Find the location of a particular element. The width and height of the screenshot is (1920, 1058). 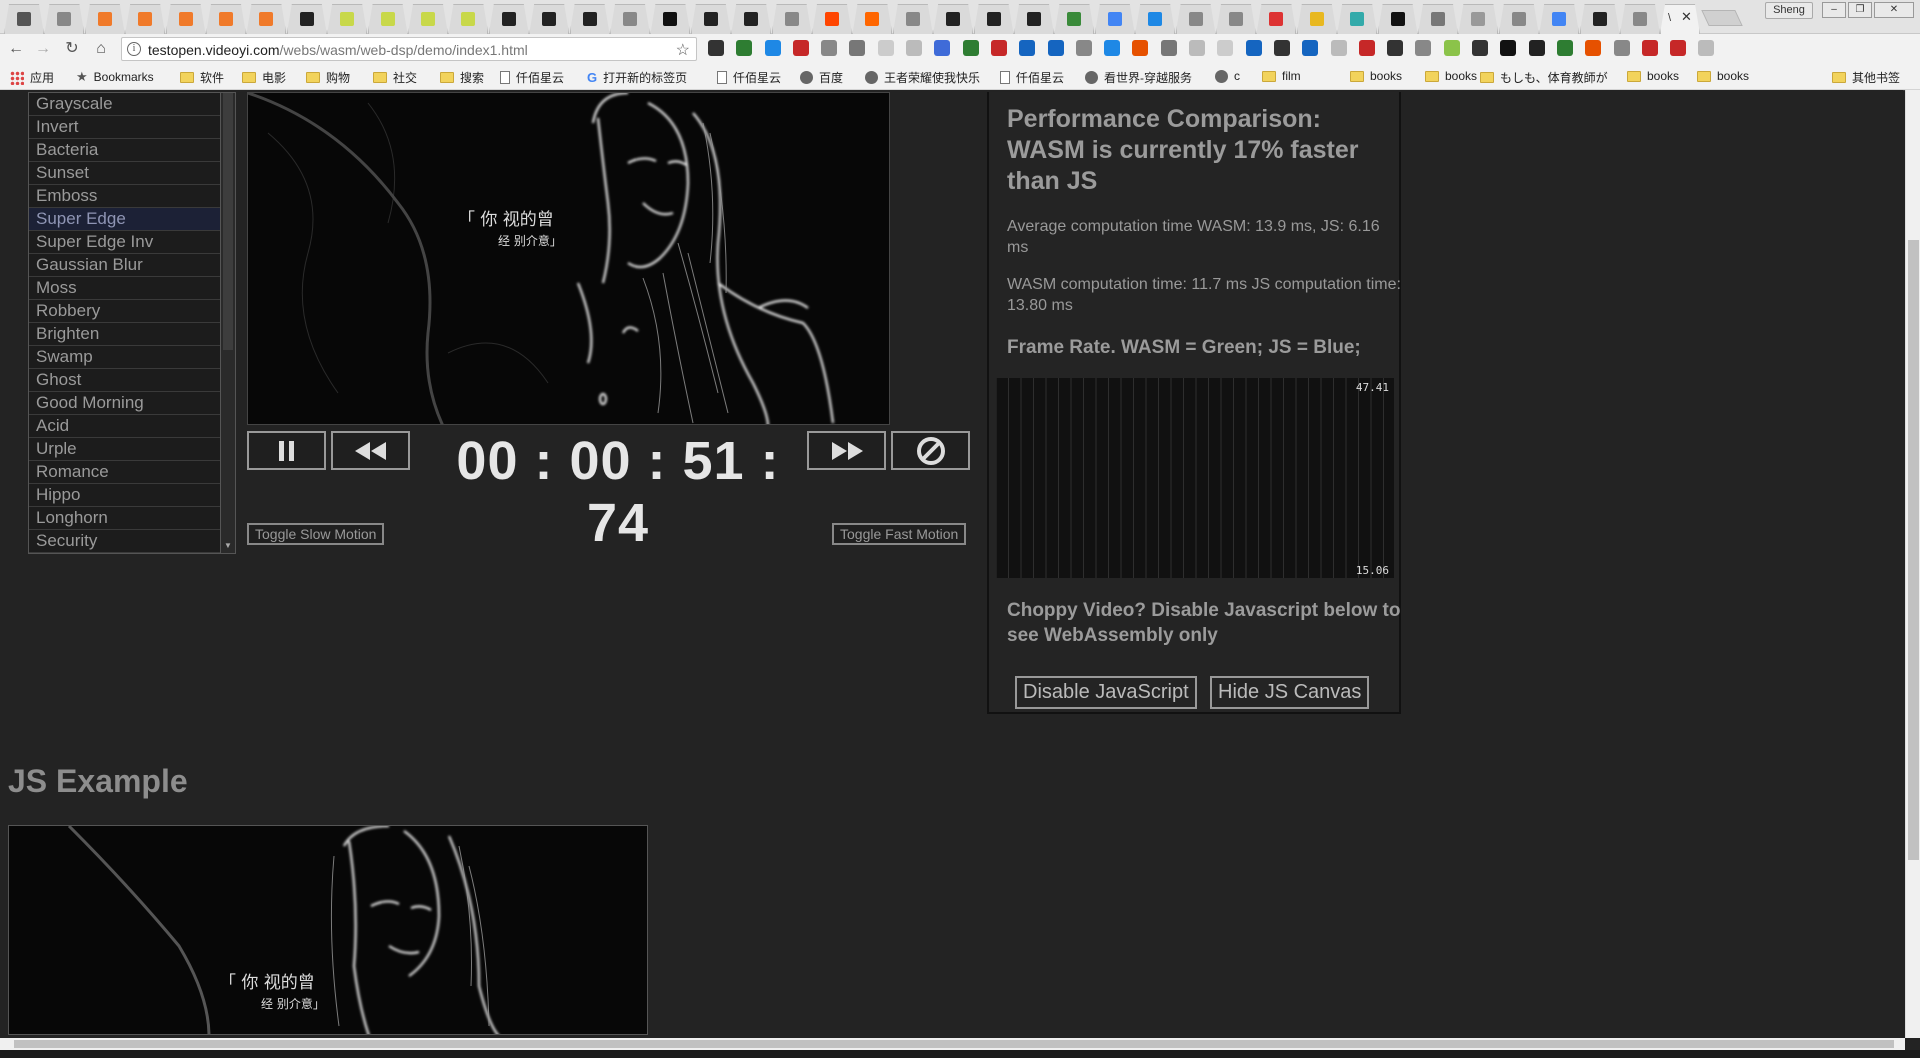

home-icon: ⌂ is located at coordinates (101, 49).